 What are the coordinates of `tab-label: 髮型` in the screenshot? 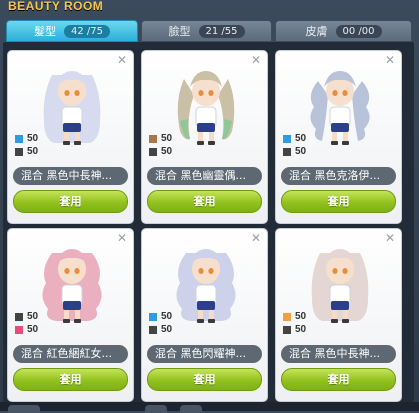 It's located at (45, 31).